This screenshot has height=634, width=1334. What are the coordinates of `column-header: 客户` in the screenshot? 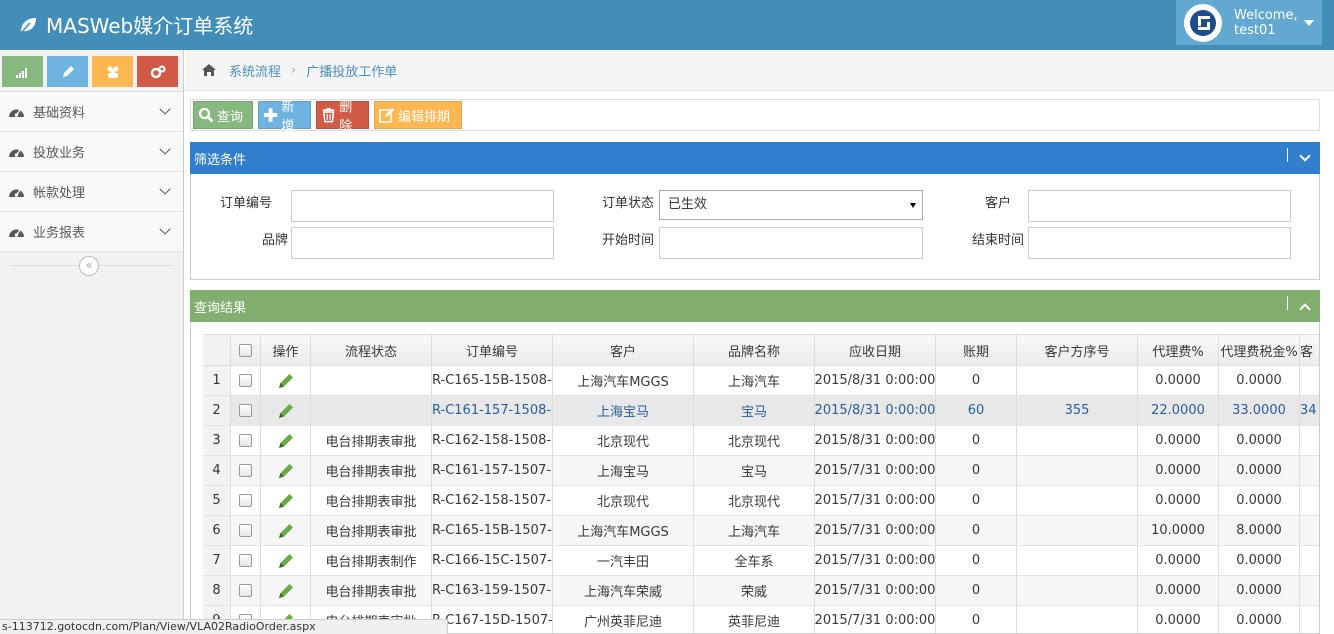 It's located at (623, 350).